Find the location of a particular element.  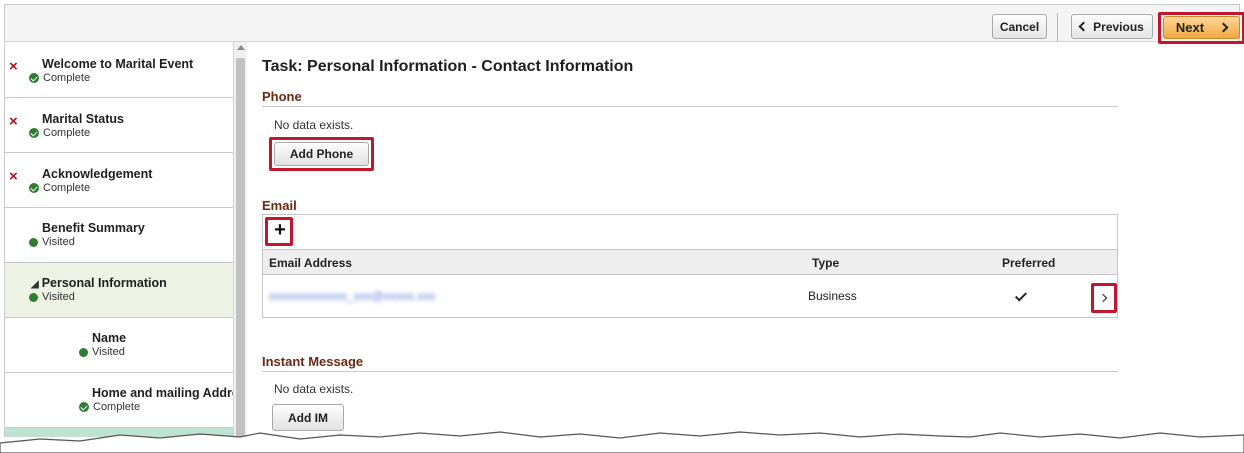

step-title: Acknowledgement is located at coordinates (97, 174).